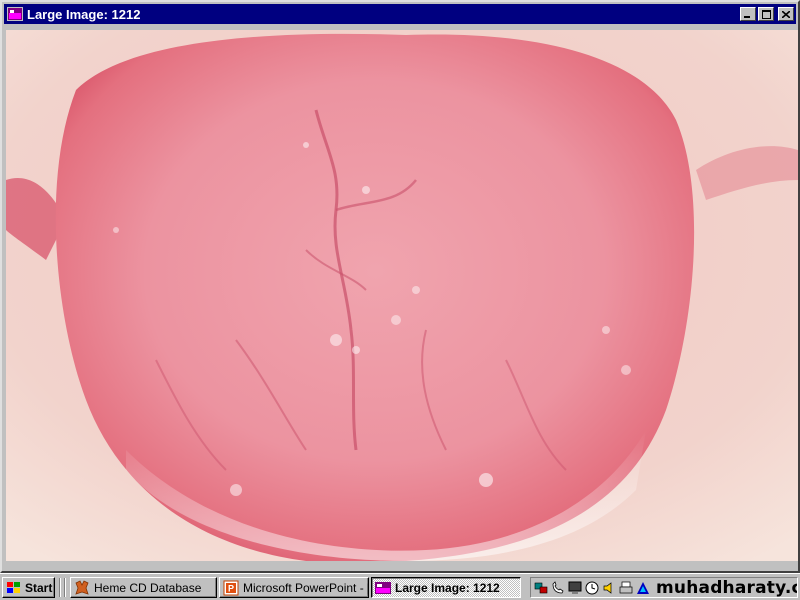  What do you see at coordinates (626, 588) in the screenshot?
I see `printer-icon` at bounding box center [626, 588].